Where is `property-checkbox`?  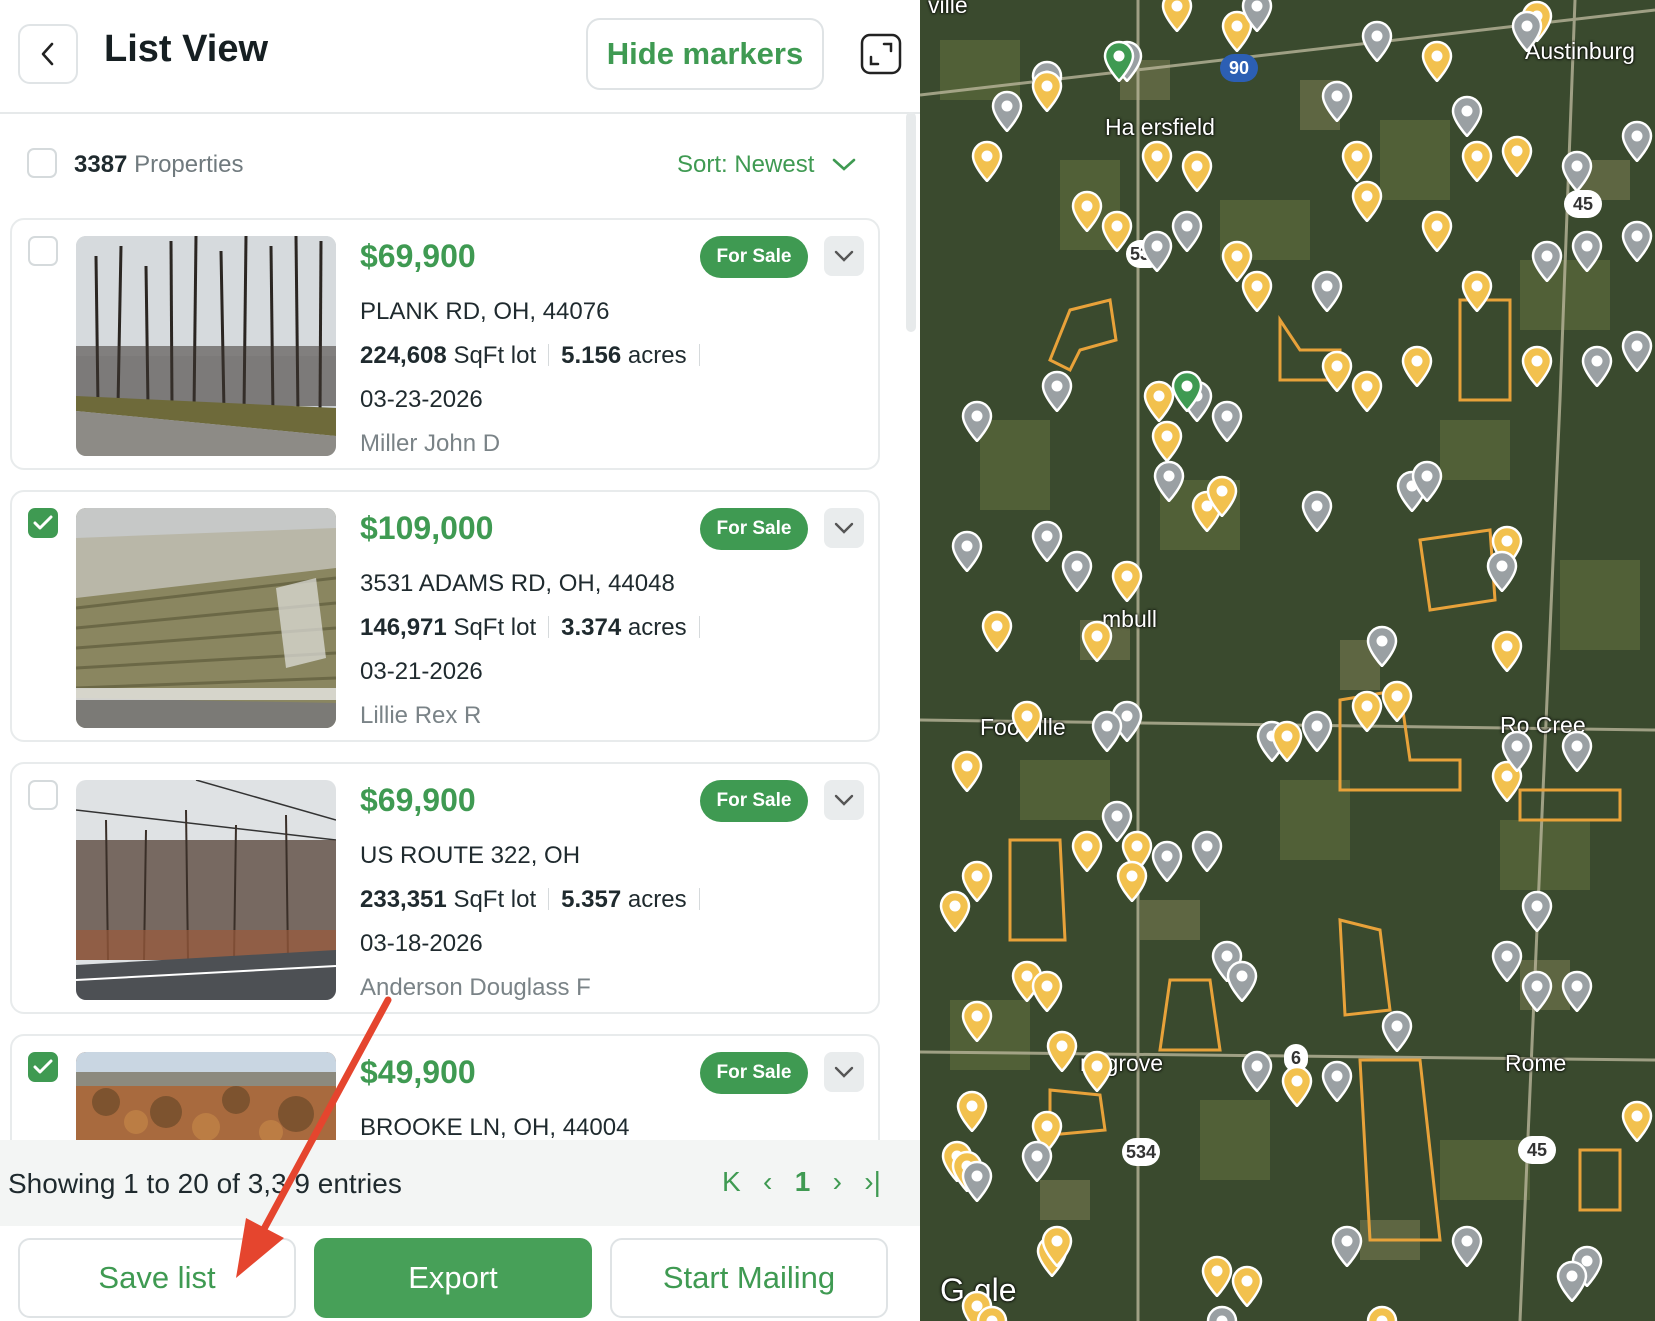
property-checkbox is located at coordinates (43, 523).